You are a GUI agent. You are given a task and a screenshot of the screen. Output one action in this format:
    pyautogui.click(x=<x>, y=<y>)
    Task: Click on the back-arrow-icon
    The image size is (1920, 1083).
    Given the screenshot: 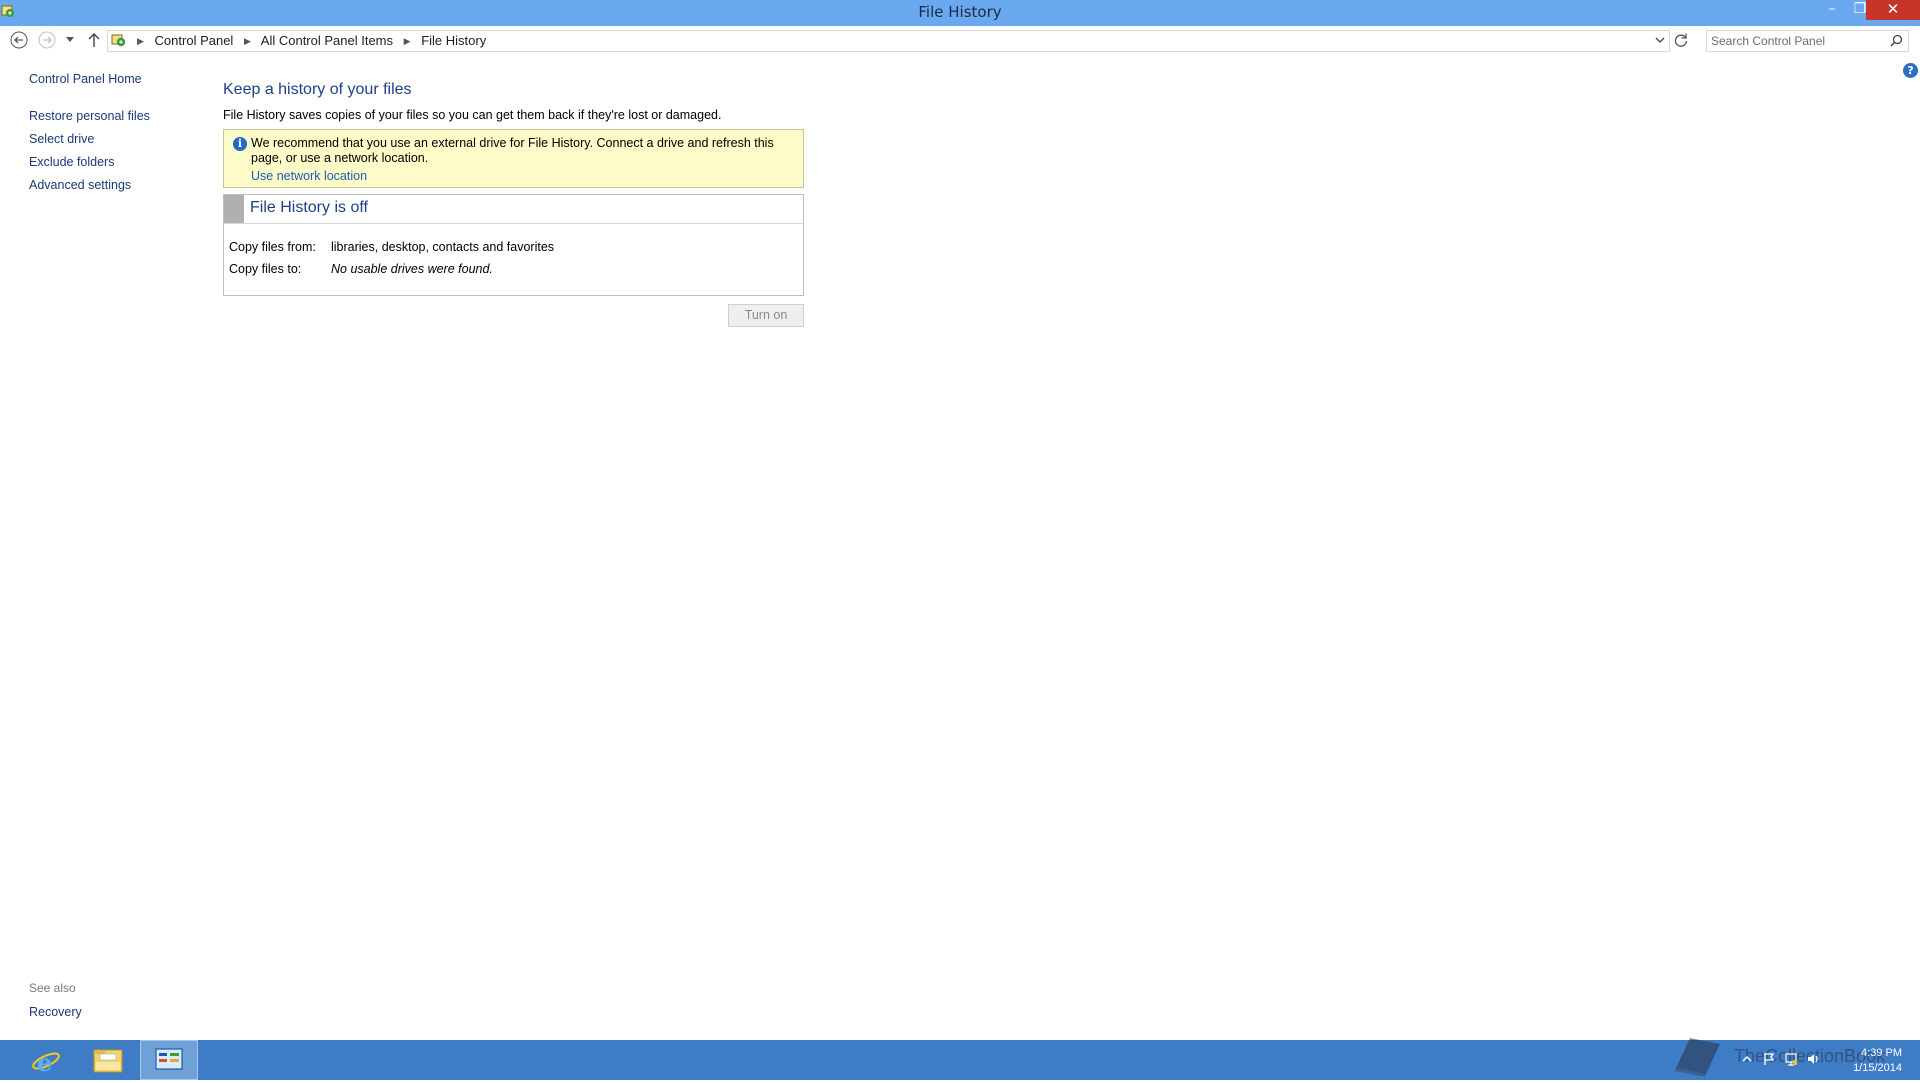 What is the action you would take?
    pyautogui.click(x=19, y=40)
    